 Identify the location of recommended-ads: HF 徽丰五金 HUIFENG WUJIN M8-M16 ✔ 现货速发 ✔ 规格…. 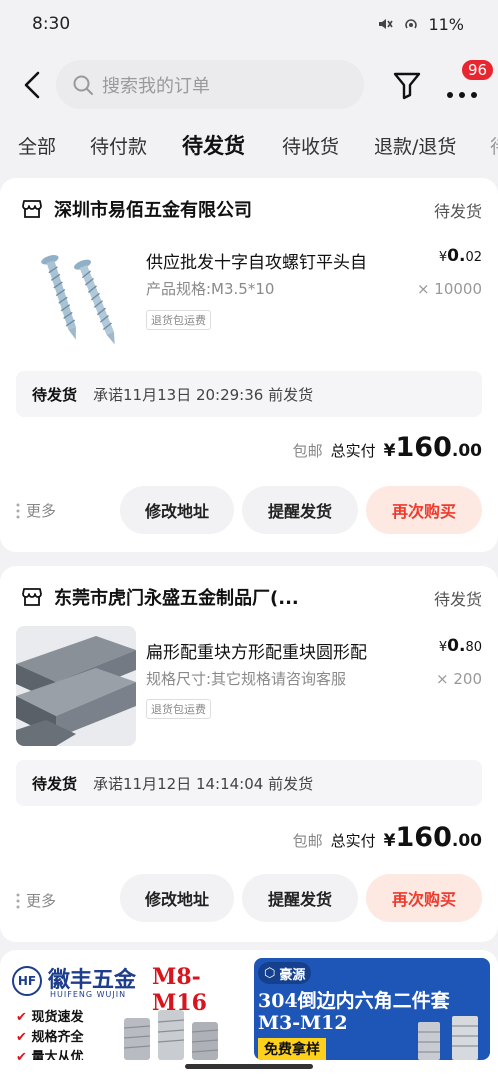
(249, 1015).